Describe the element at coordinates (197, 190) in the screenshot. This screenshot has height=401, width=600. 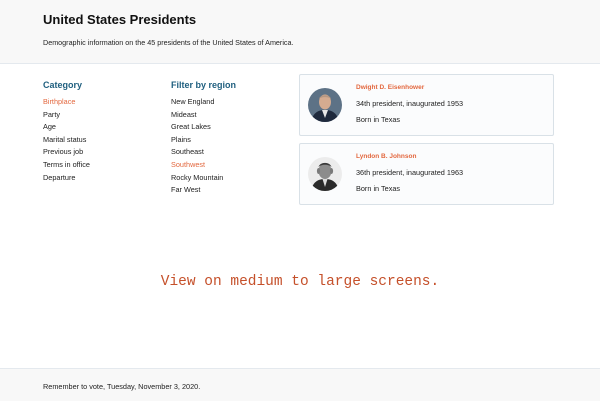
I see `region-item-far-west: Far West` at that location.